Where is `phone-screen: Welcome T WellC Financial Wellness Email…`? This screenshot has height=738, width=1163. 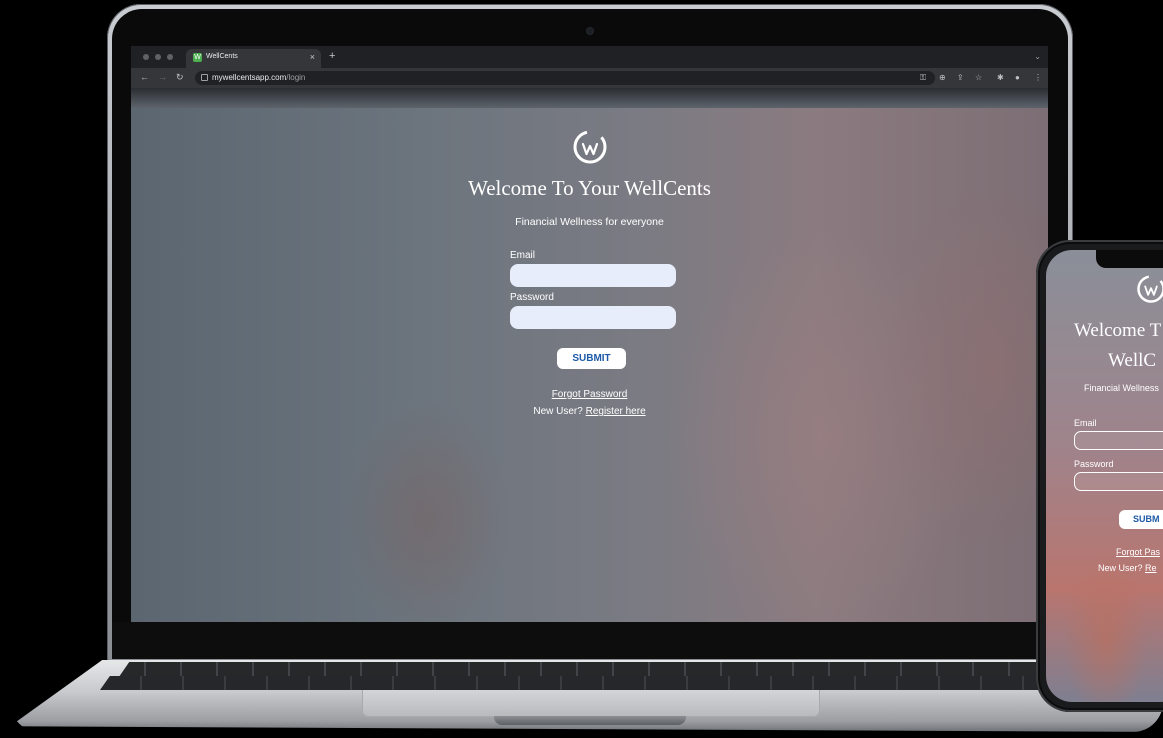 phone-screen: Welcome T WellC Financial Wellness Email… is located at coordinates (1104, 476).